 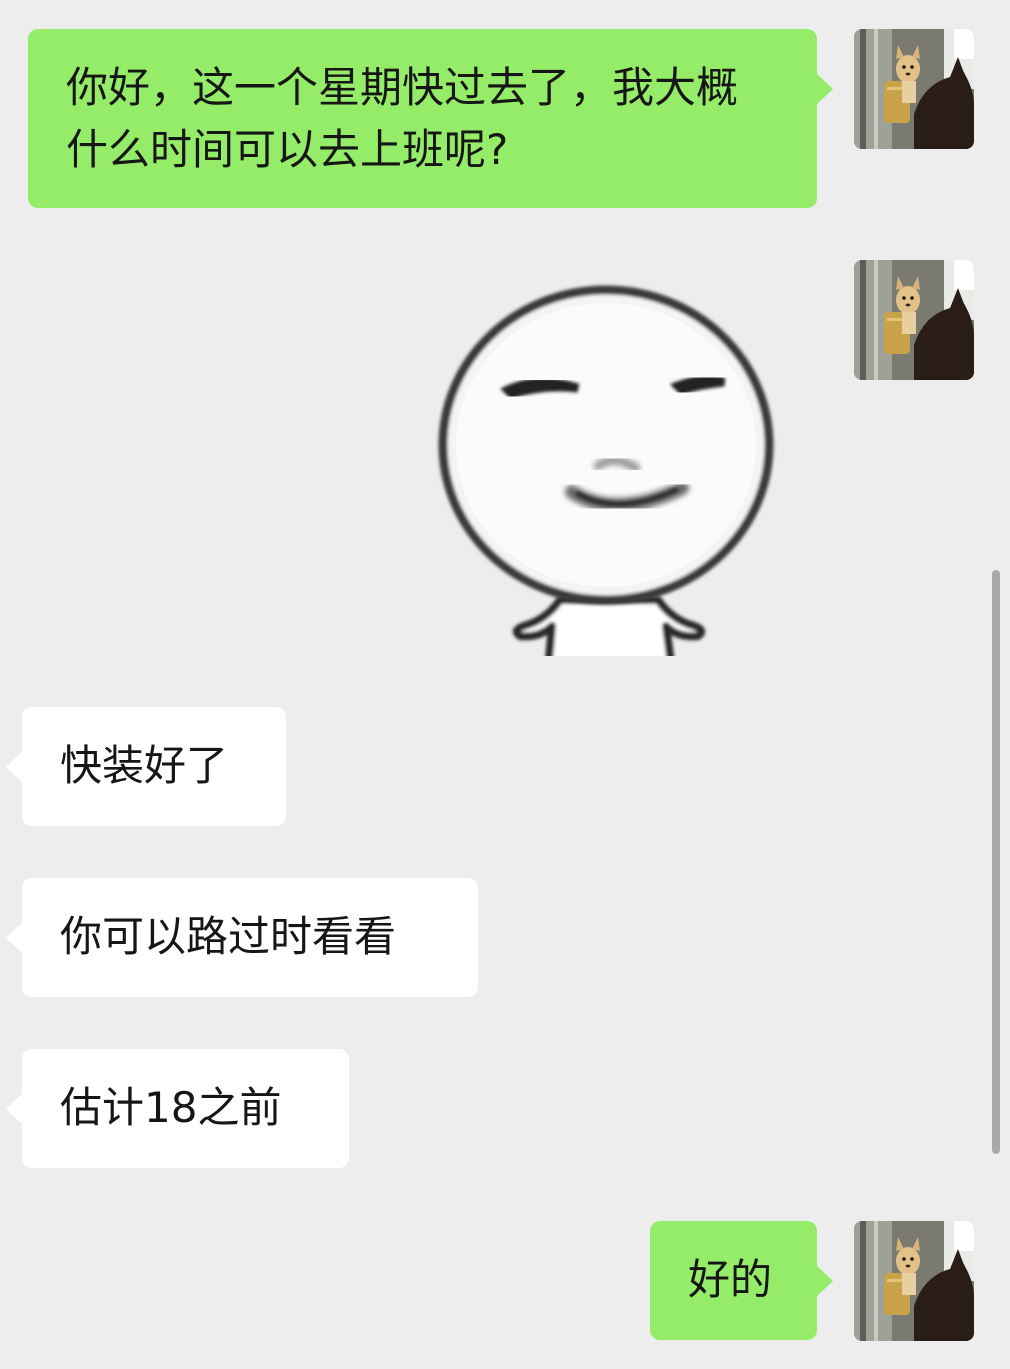 What do you see at coordinates (605, 464) in the screenshot?
I see `smirking-face-sticker` at bounding box center [605, 464].